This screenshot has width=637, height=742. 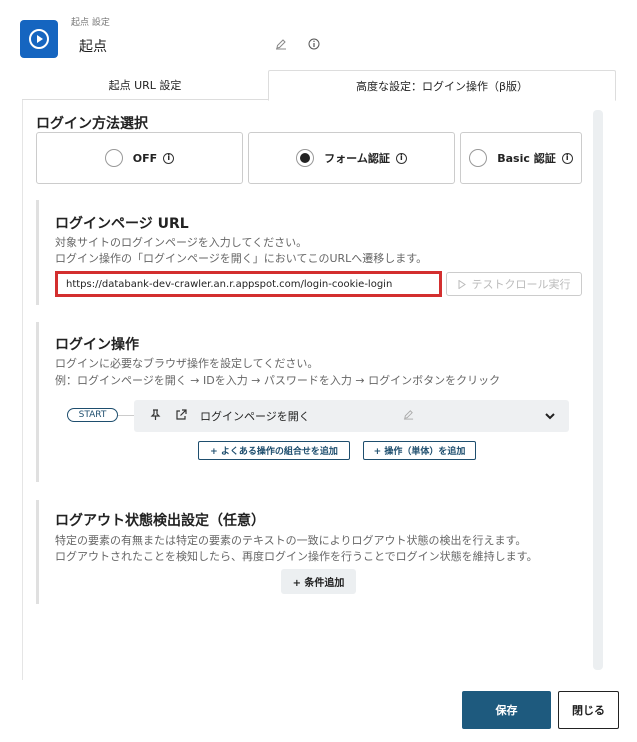 What do you see at coordinates (318, 581) in the screenshot?
I see `add-condition-button: + 条件追加` at bounding box center [318, 581].